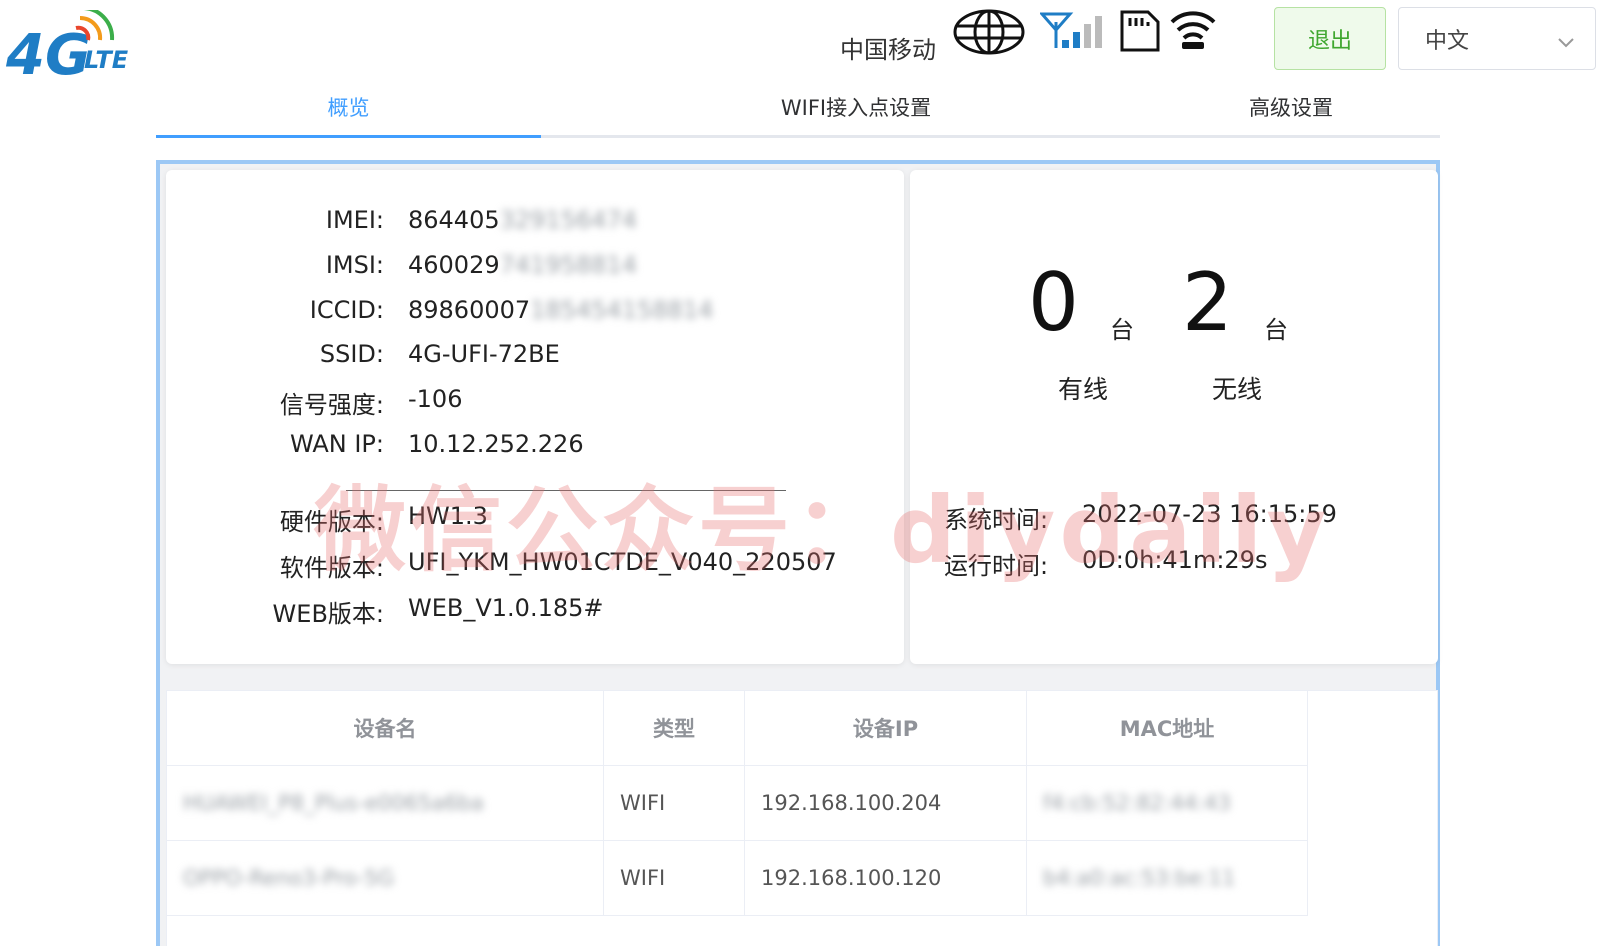 The width and height of the screenshot is (1600, 946). What do you see at coordinates (48, 52) in the screenshot?
I see `svg-text: 4G` at bounding box center [48, 52].